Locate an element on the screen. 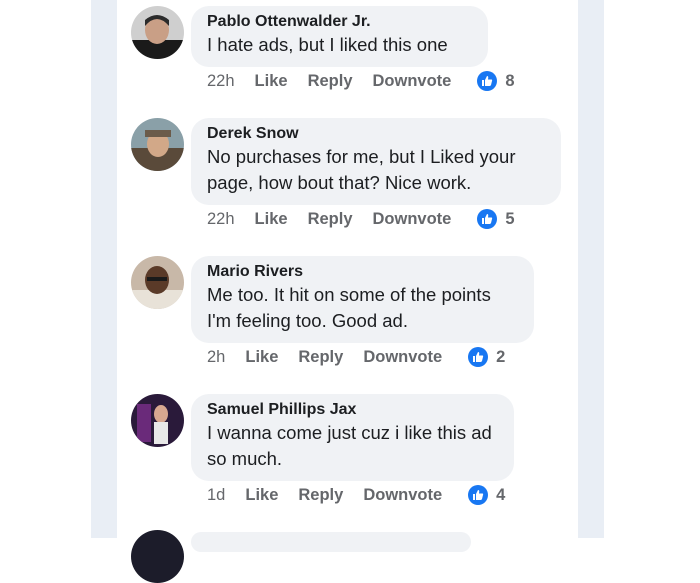 This screenshot has width=700, height=583. reaction-count: 5 is located at coordinates (496, 219).